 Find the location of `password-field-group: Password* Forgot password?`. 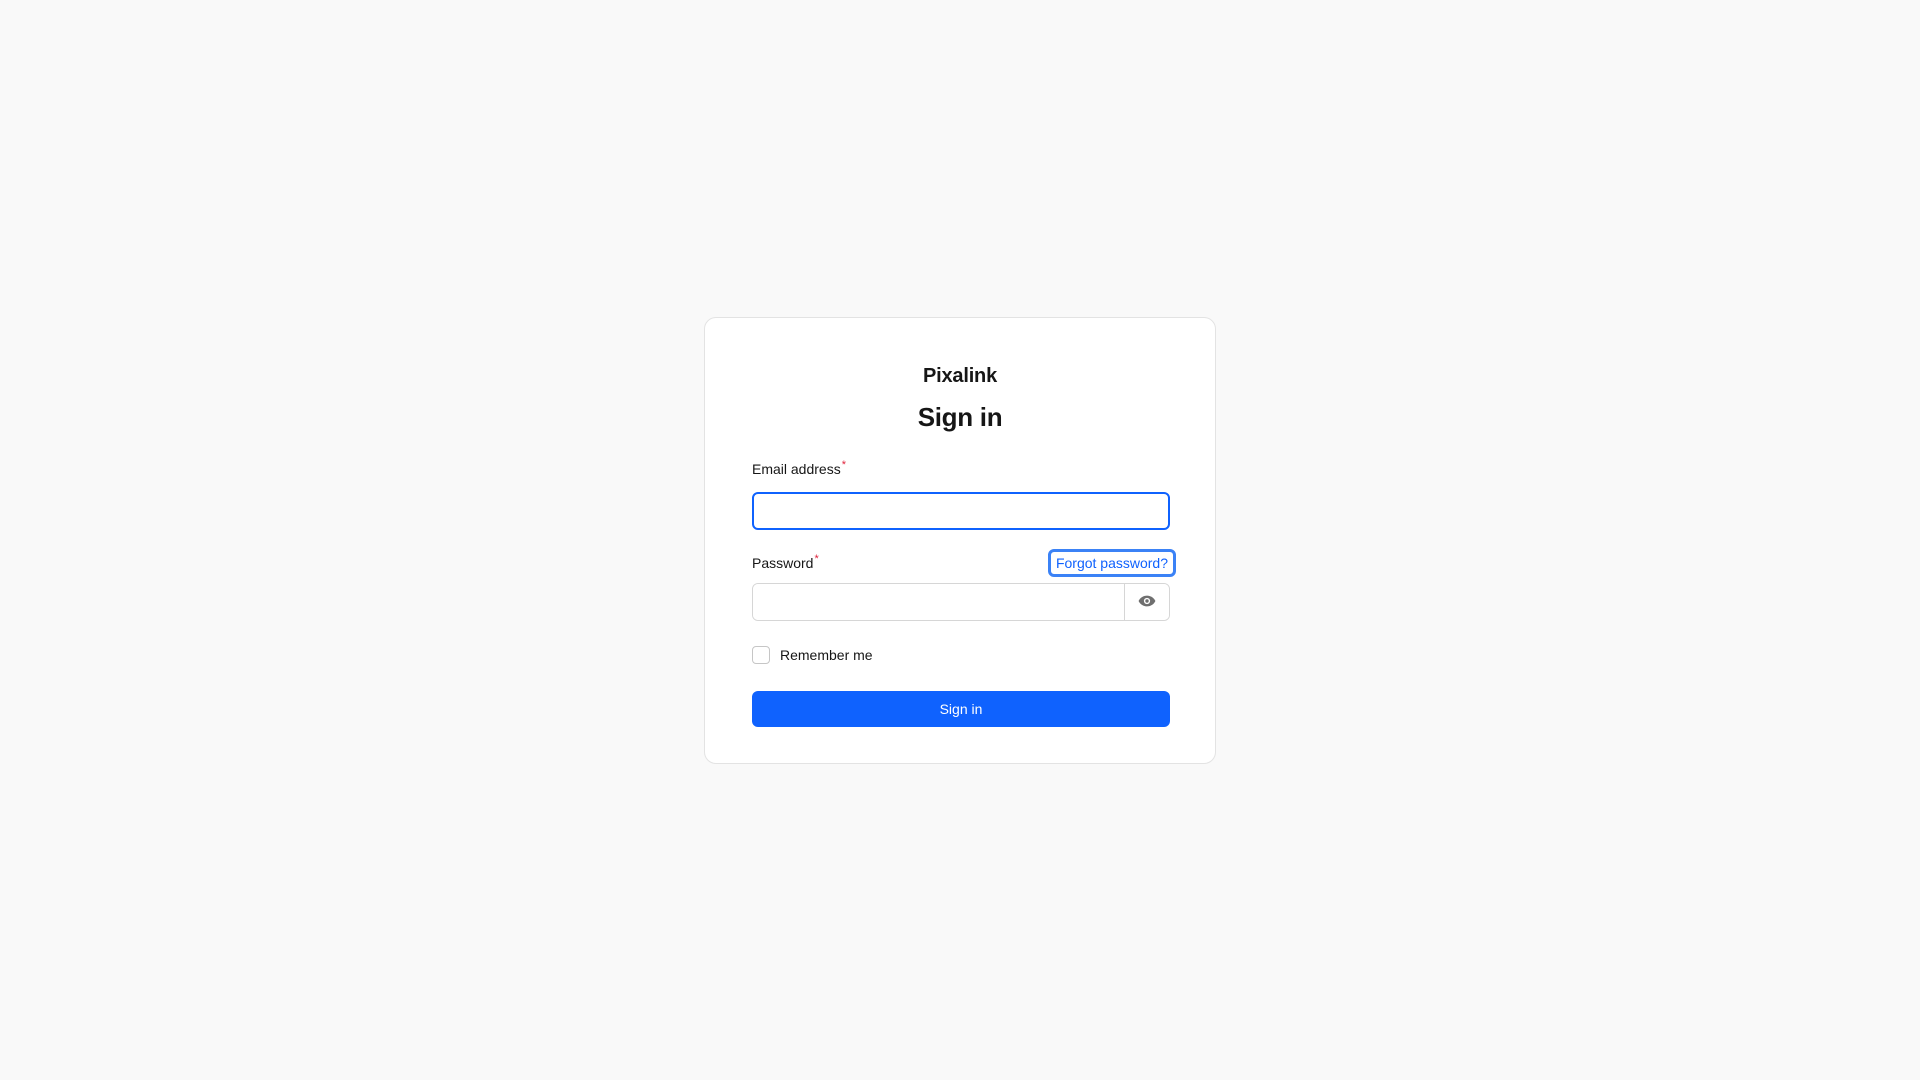

password-field-group: Password* Forgot password? is located at coordinates (964, 585).